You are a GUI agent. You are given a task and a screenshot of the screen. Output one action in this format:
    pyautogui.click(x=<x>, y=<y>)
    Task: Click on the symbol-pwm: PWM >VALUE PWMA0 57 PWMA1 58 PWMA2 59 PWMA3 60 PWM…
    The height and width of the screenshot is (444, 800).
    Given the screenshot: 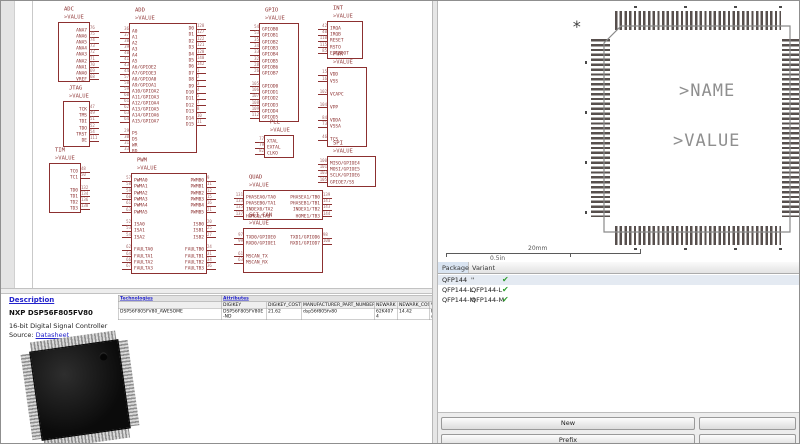 What is the action you would take?
    pyautogui.click(x=169, y=215)
    